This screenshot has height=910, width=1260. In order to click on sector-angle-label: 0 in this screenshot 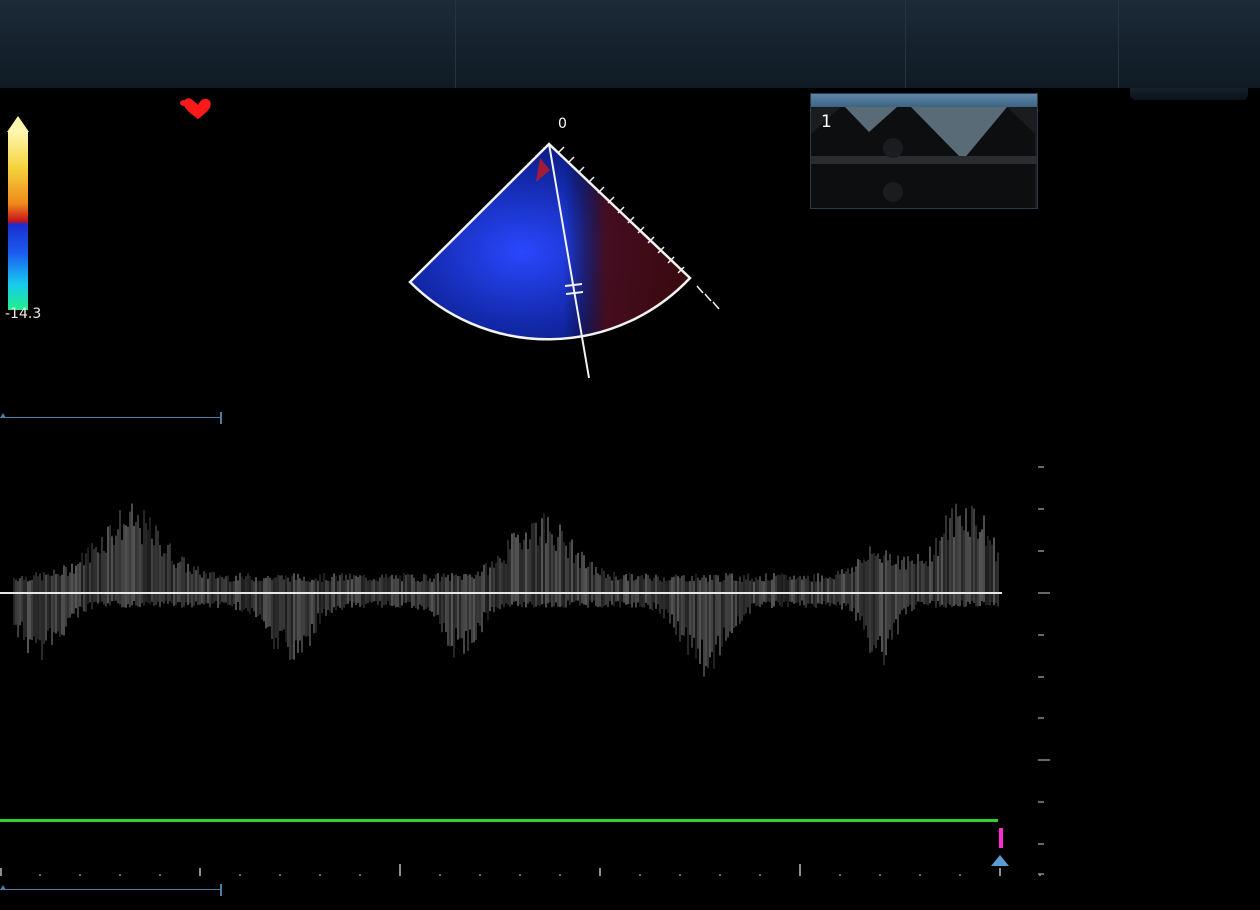, I will do `click(562, 124)`.